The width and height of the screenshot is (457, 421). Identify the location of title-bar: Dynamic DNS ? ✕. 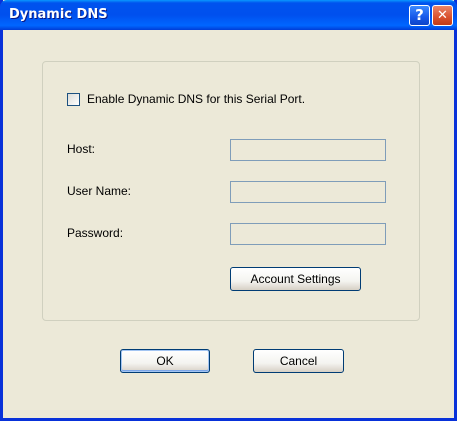
(228, 15).